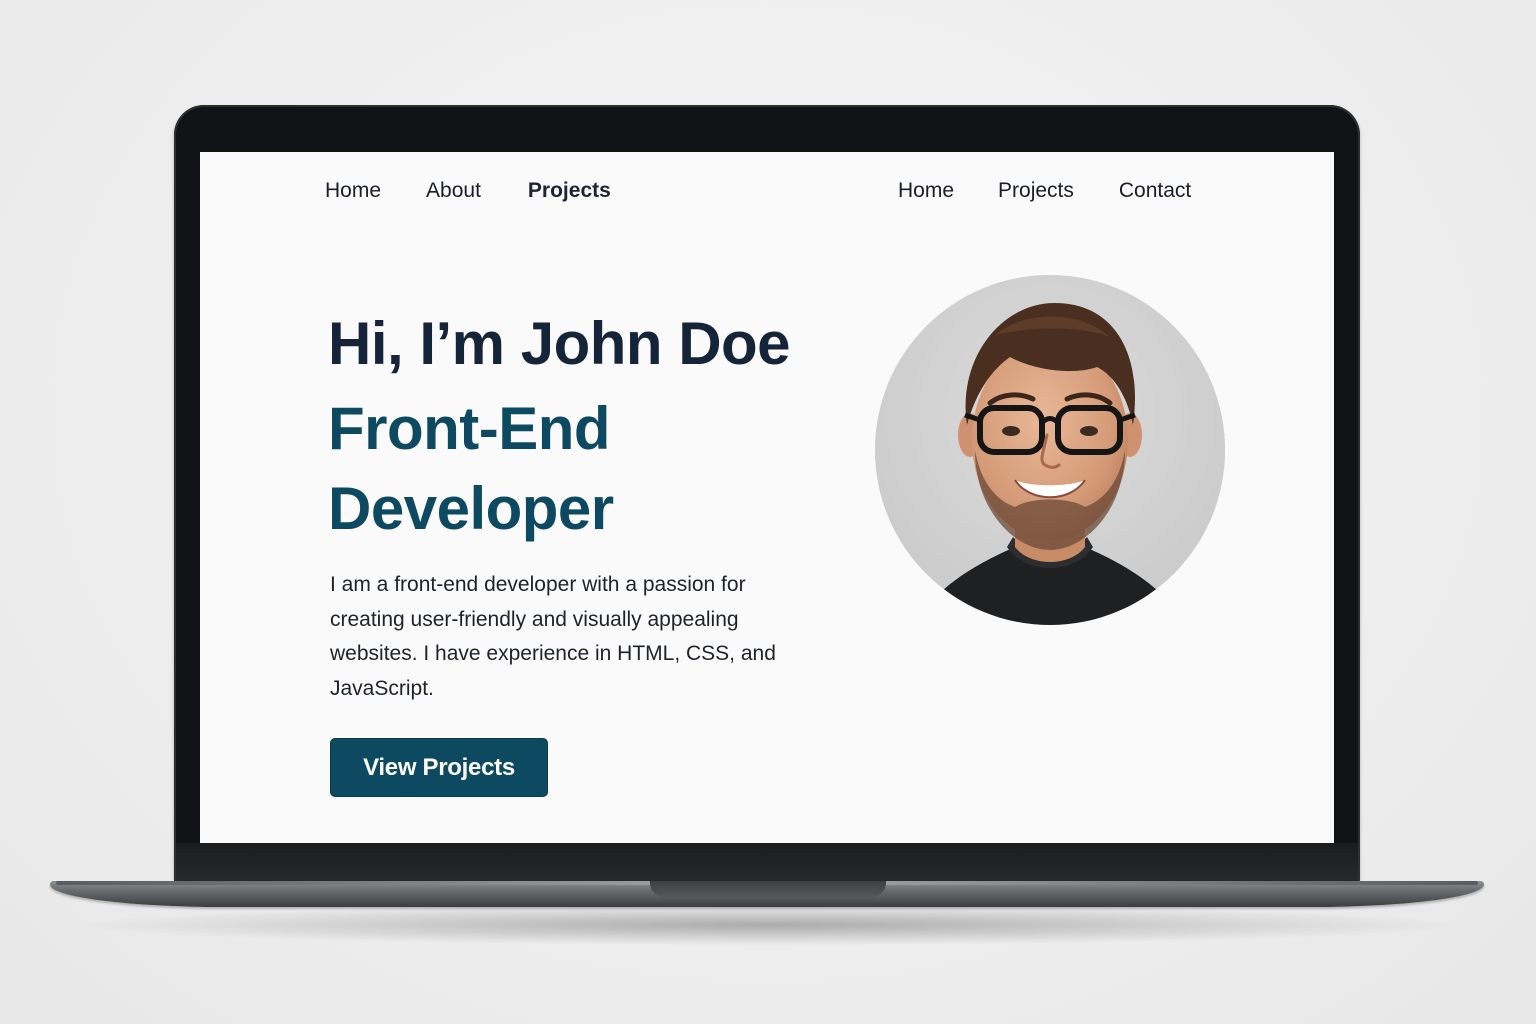  I want to click on primary-nav: Home About Projects, so click(468, 191).